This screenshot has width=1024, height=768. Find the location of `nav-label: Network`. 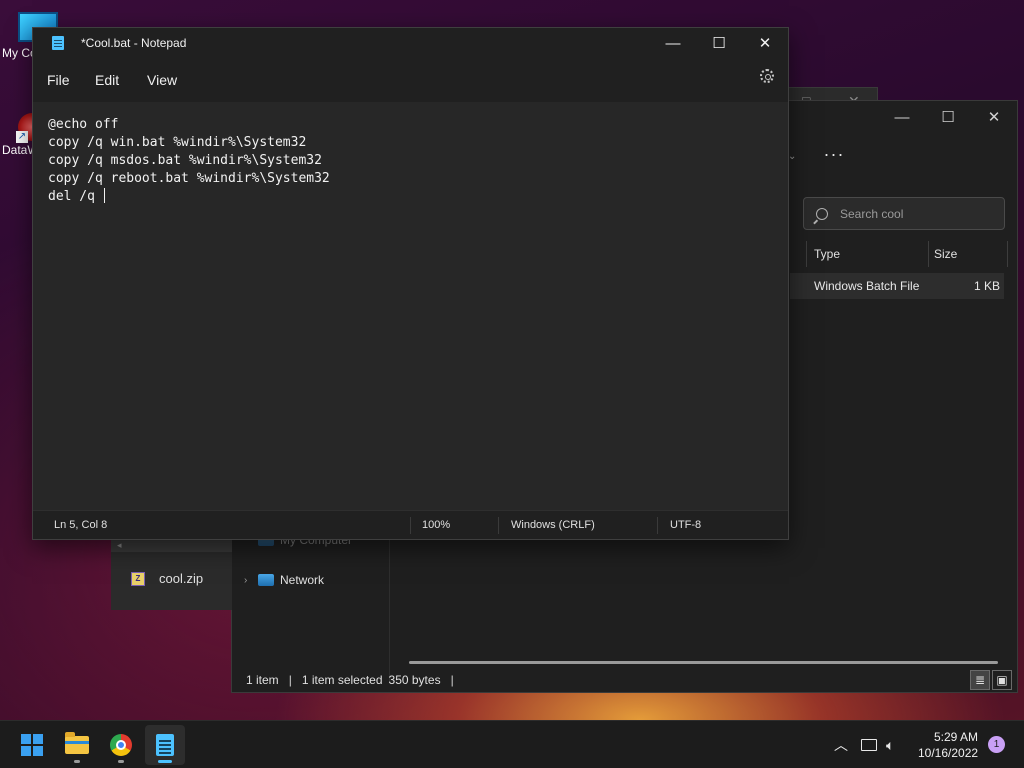

nav-label: Network is located at coordinates (302, 580).